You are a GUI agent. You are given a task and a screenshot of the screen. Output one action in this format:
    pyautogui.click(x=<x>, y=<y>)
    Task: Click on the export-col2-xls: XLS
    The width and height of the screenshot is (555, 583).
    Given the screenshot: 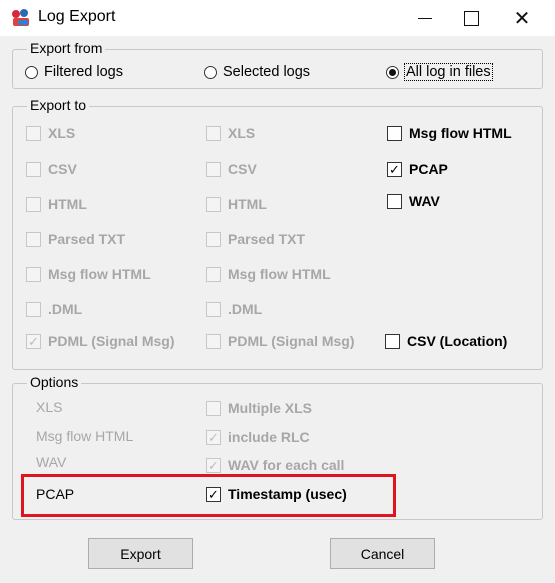 What is the action you would take?
    pyautogui.click(x=230, y=133)
    